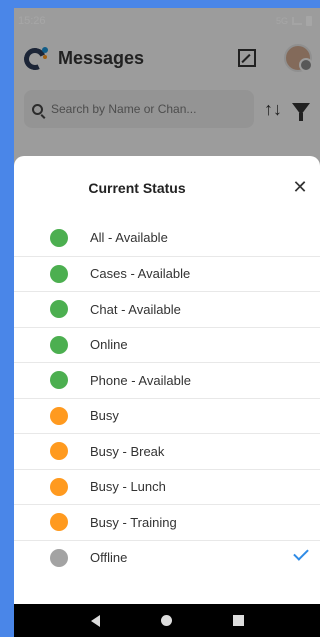  What do you see at coordinates (104, 416) in the screenshot?
I see `status-option-label: Busy` at bounding box center [104, 416].